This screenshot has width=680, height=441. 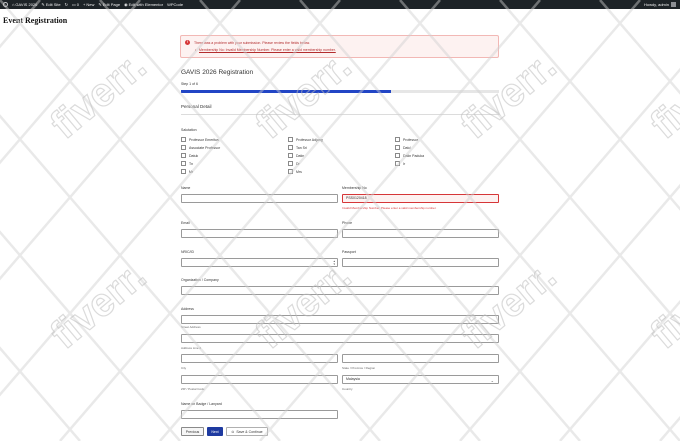 What do you see at coordinates (340, 319) in the screenshot?
I see `street-address-field` at bounding box center [340, 319].